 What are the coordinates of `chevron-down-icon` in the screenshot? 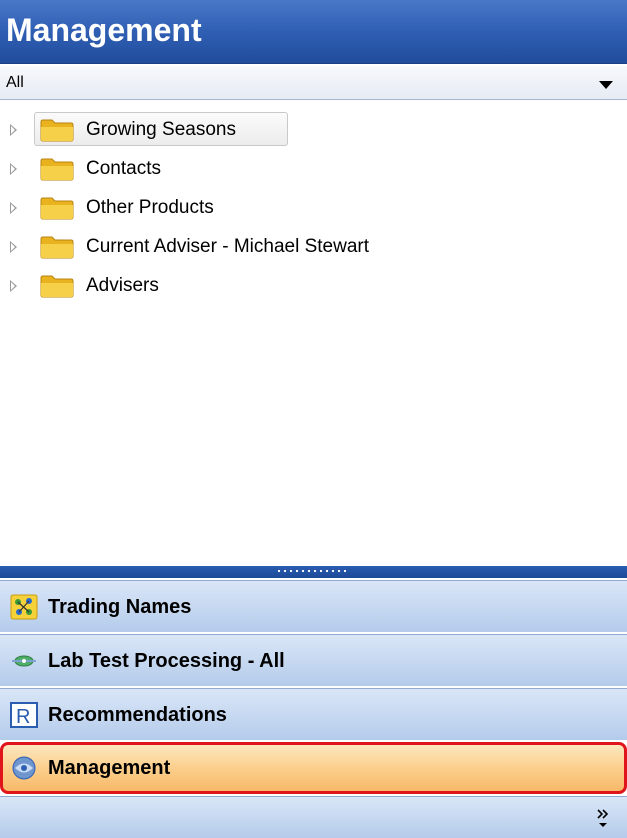 It's located at (606, 85).